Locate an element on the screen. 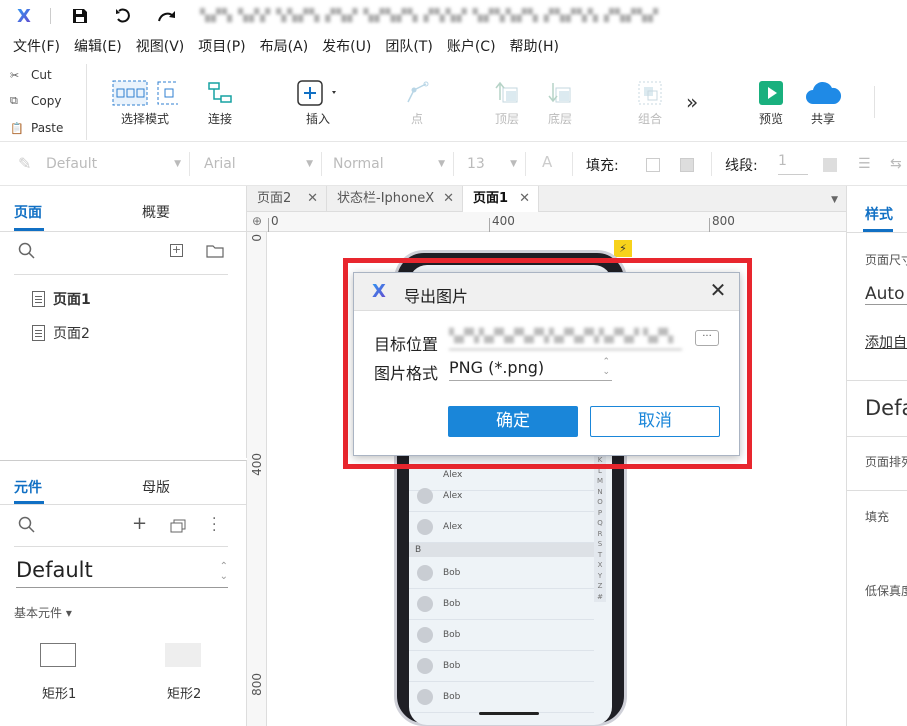 This screenshot has width=907, height=726. library-menu-icon is located at coordinates (178, 528).